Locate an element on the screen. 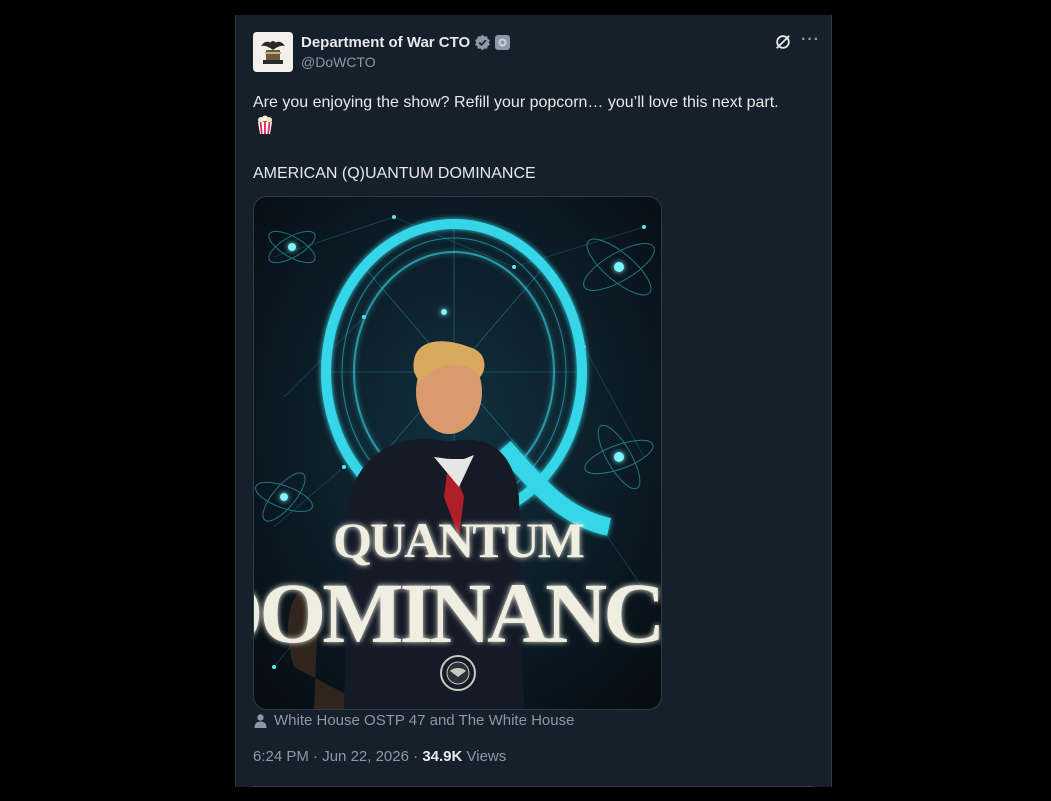  media-text-dominance: DOMINANCE is located at coordinates (457, 613).